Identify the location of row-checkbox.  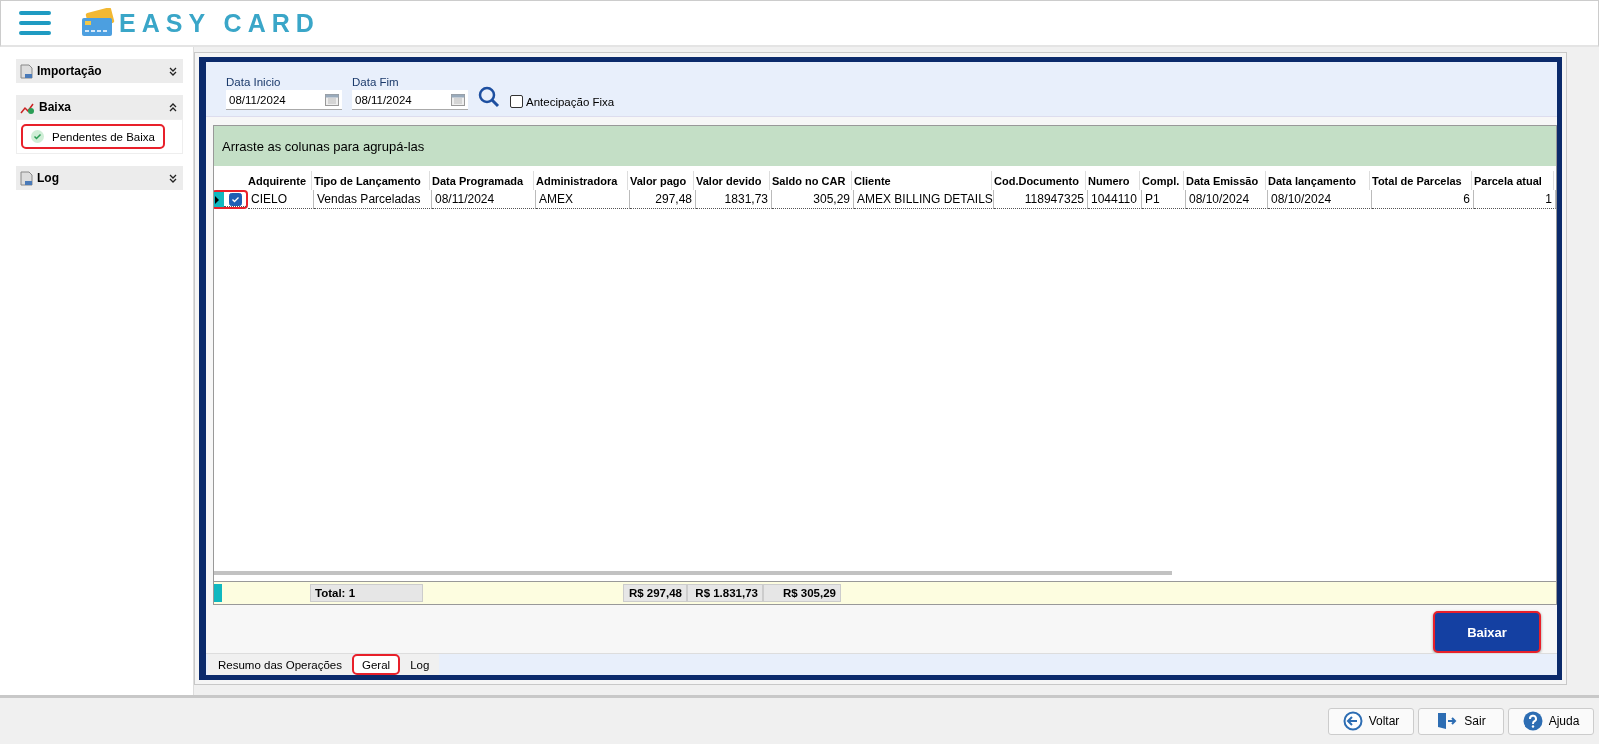
(235, 199).